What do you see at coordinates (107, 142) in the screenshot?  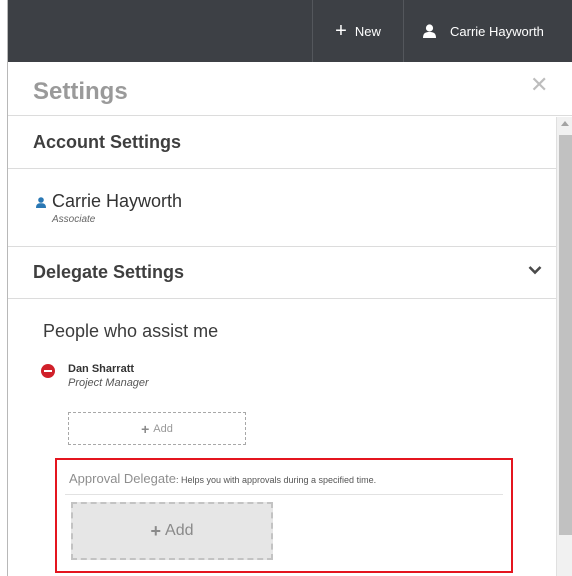 I see `account-settings-title: Account Settings` at bounding box center [107, 142].